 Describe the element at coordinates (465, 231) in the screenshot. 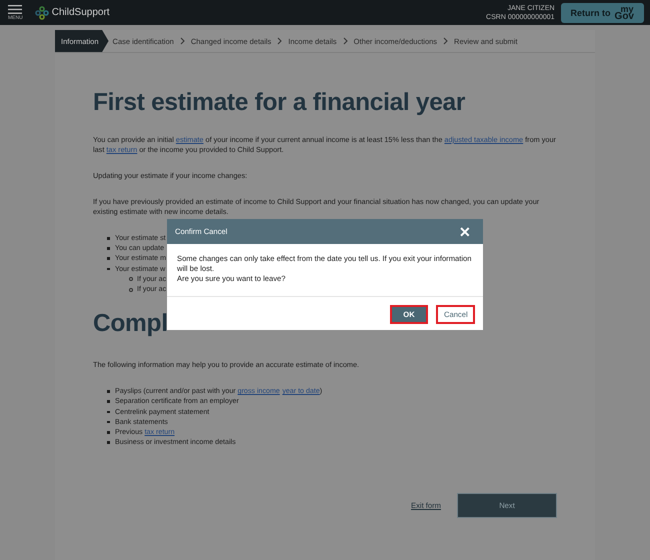

I see `close-button: ✕` at that location.